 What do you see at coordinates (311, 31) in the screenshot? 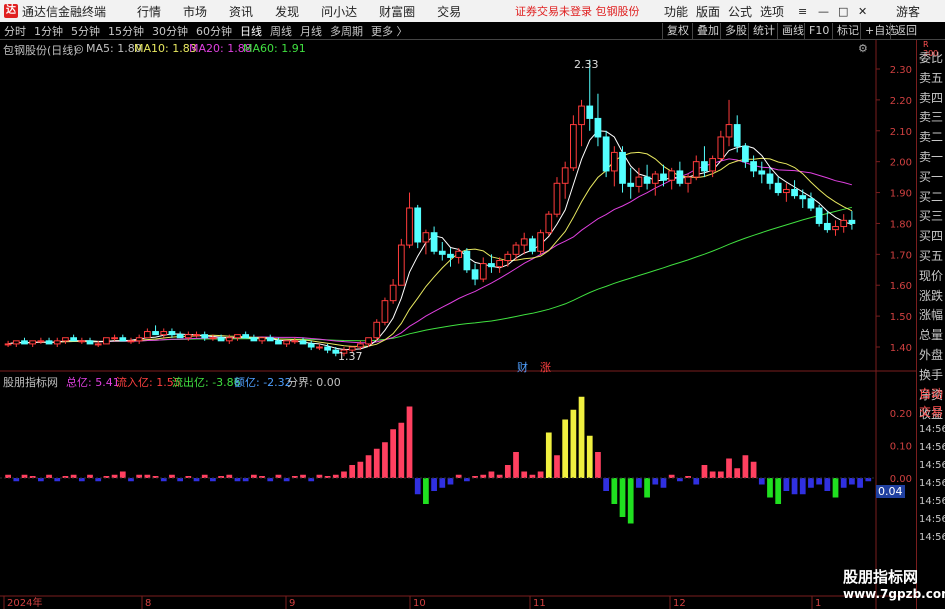
I see `tab-monthly: 月线` at bounding box center [311, 31].